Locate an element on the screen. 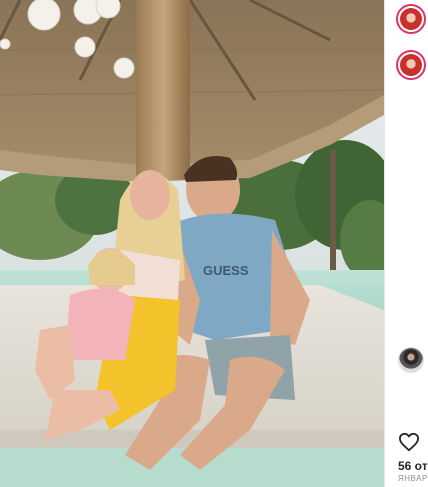  post-date: ЯНВАР is located at coordinates (413, 478).